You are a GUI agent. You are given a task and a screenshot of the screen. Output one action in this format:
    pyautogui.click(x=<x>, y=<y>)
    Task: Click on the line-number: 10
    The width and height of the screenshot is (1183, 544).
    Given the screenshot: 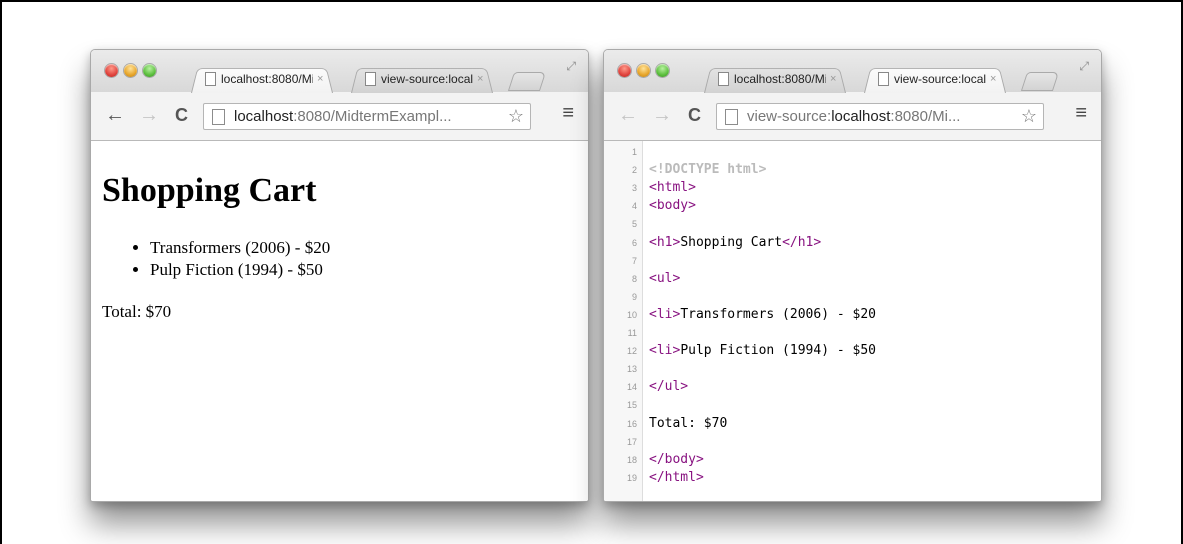 What is the action you would take?
    pyautogui.click(x=631, y=314)
    